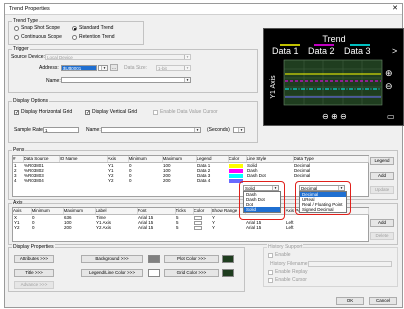 This screenshot has height=309, width=404. I want to click on radio-label: Retention Trend, so click(97, 37).